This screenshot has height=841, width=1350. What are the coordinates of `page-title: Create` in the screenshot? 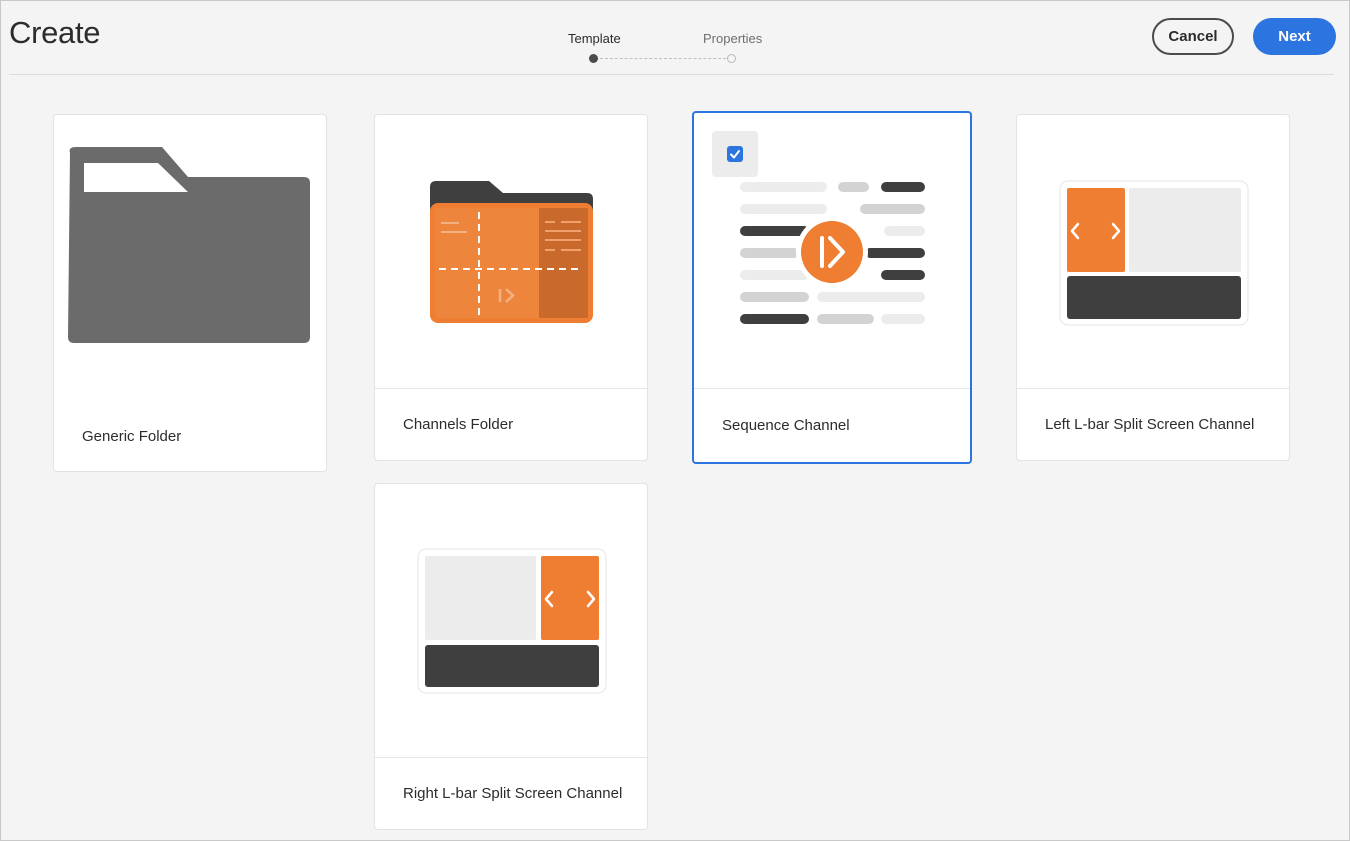 It's located at (55, 32).